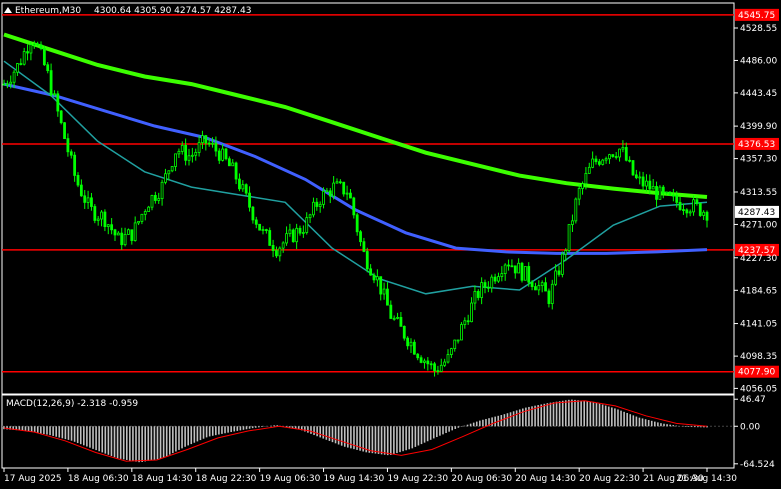 This screenshot has height=489, width=781. Describe the element at coordinates (753, 400) in the screenshot. I see `macd-tick-label: 46.47` at that location.